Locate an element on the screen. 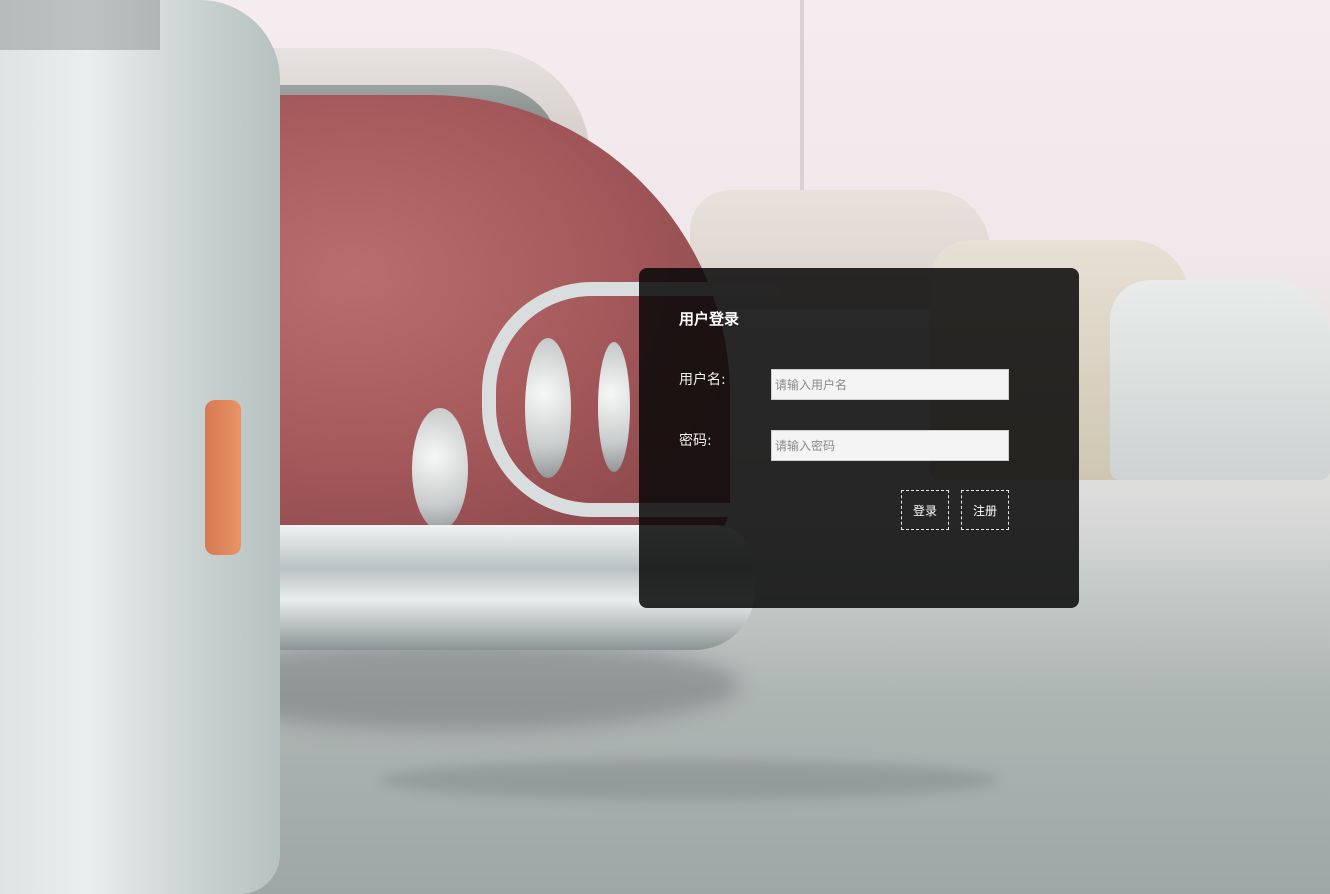 The width and height of the screenshot is (1330, 894). username-label: 用户名: is located at coordinates (702, 380).